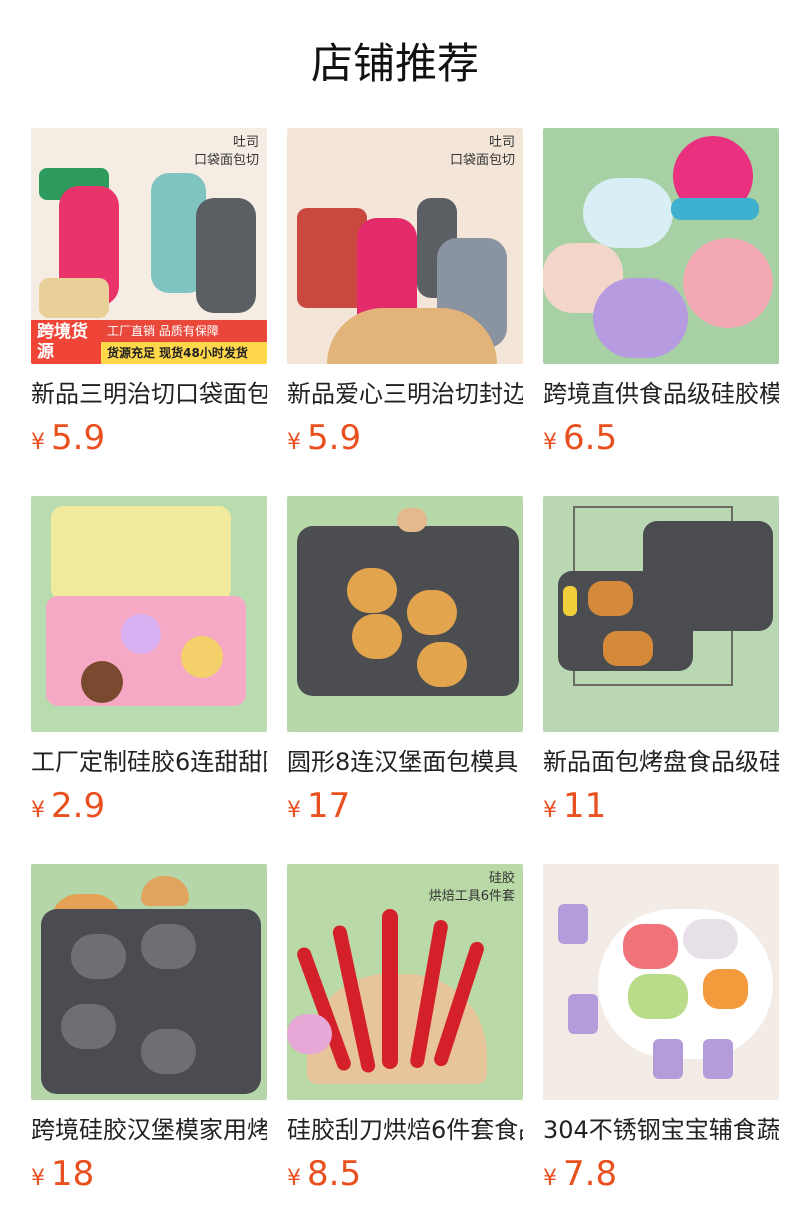  I want to click on in-stock-badge: 货源充足 现货48小时发货, so click(184, 353).